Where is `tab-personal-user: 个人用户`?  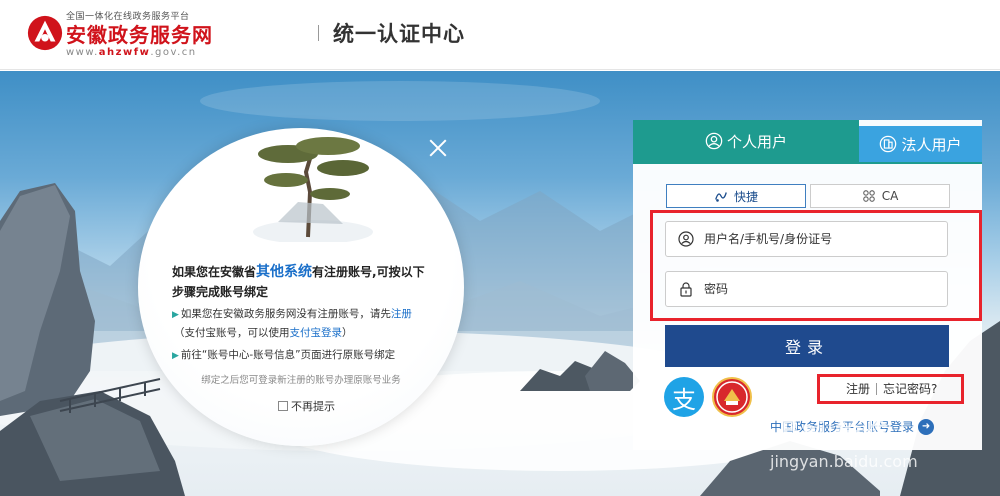
tab-personal-user: 个人用户 is located at coordinates (746, 141).